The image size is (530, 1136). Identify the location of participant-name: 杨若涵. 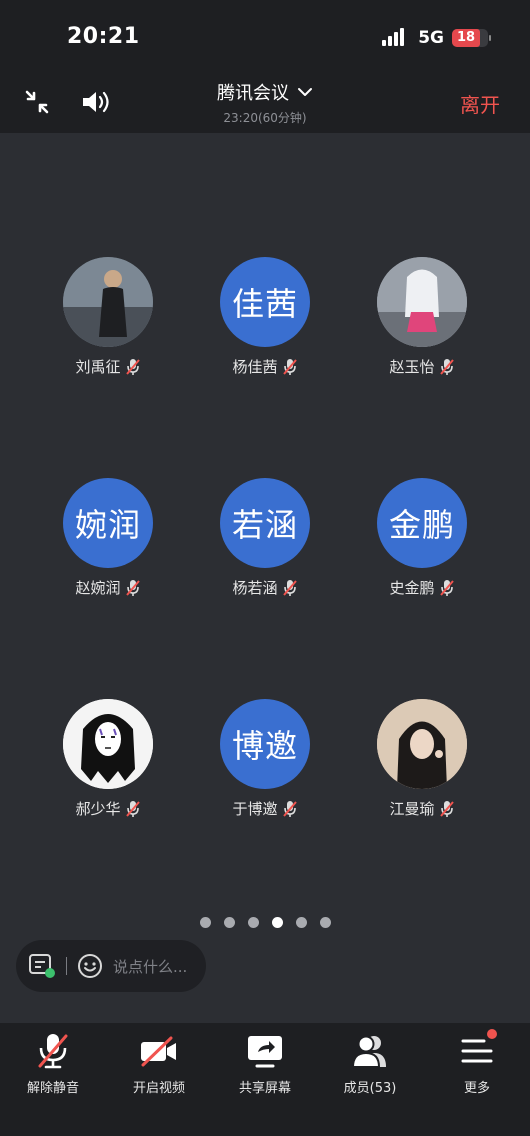
(255, 588).